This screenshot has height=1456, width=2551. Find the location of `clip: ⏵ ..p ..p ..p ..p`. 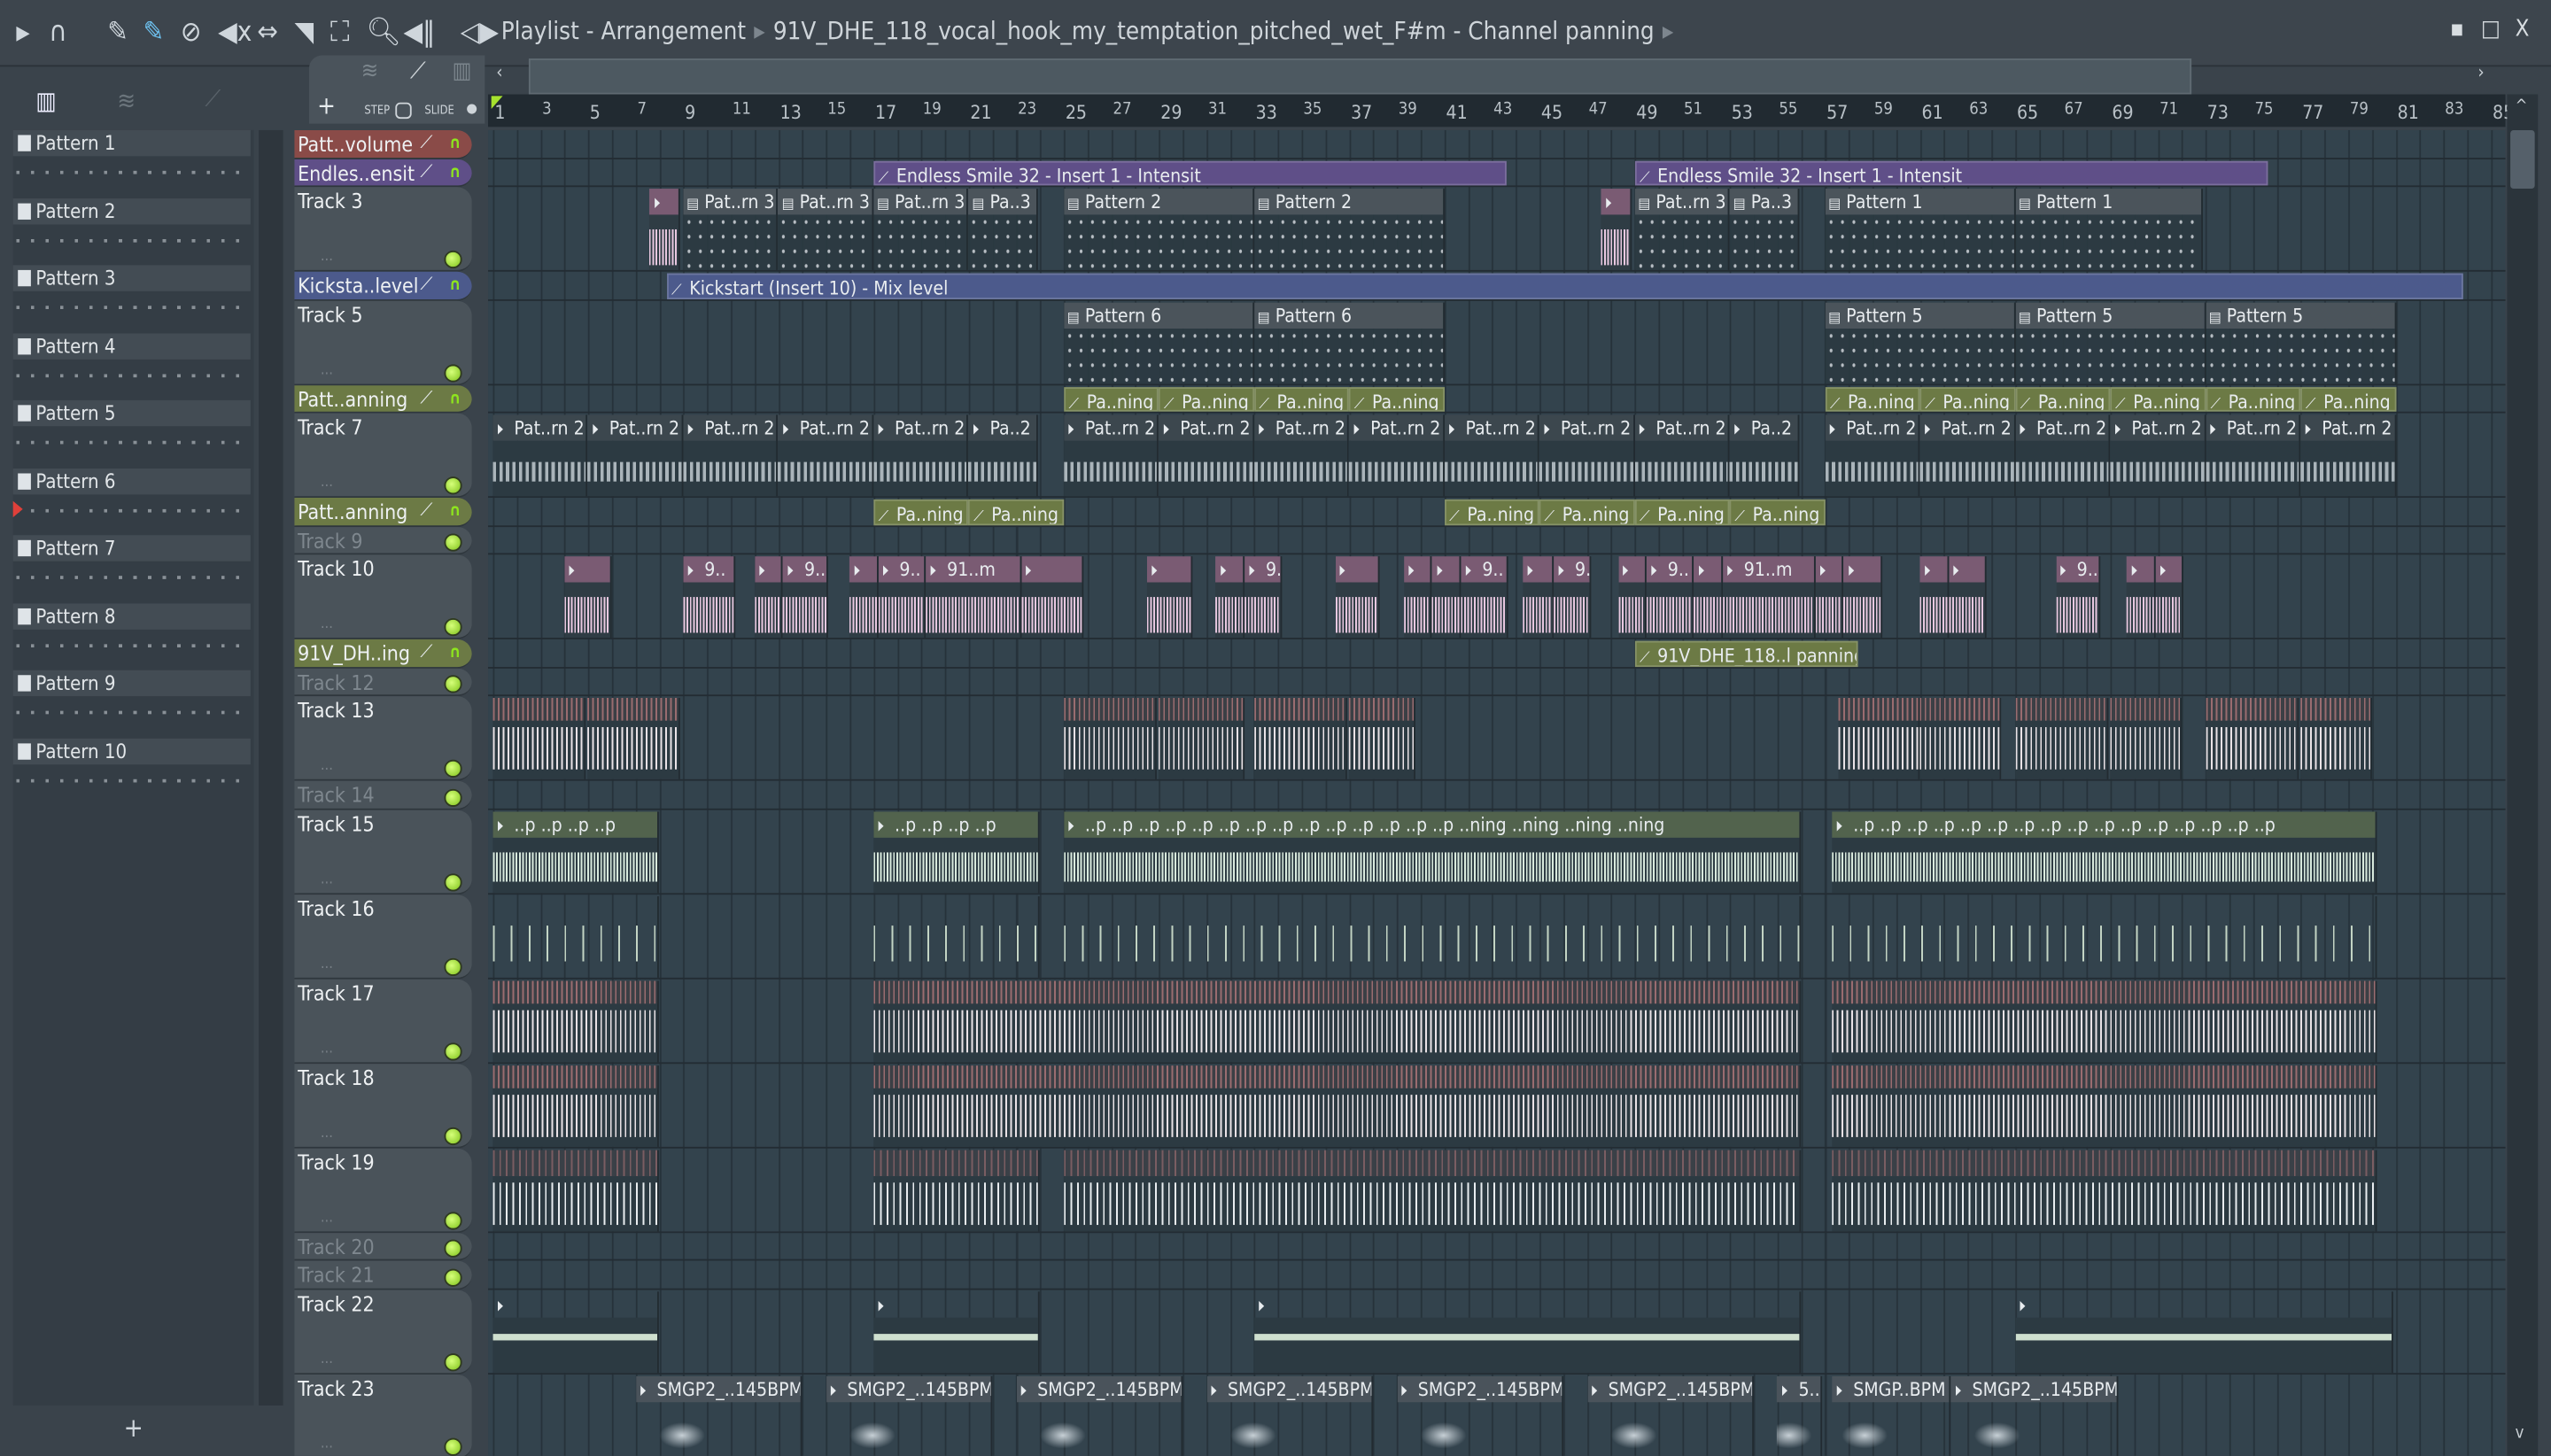

clip: ⏵ ..p ..p ..p ..p is located at coordinates (576, 851).